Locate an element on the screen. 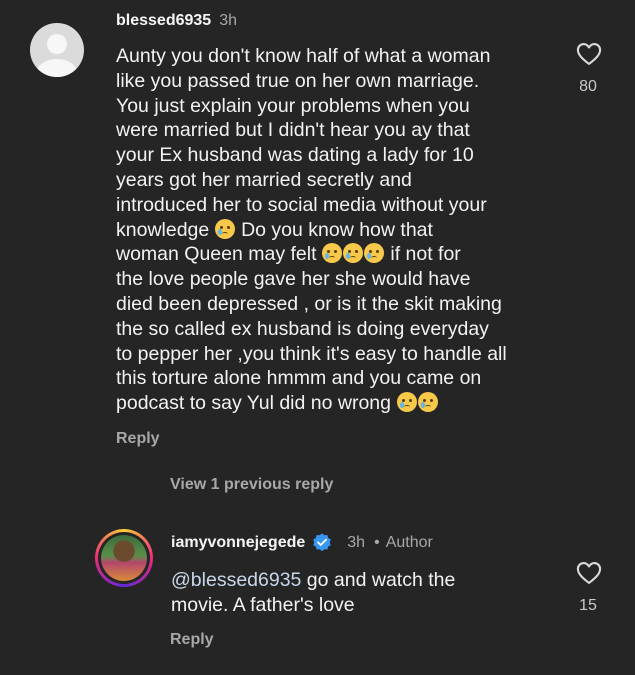 This screenshot has height=675, width=635. comment-fragment: go and watch the is located at coordinates (378, 580).